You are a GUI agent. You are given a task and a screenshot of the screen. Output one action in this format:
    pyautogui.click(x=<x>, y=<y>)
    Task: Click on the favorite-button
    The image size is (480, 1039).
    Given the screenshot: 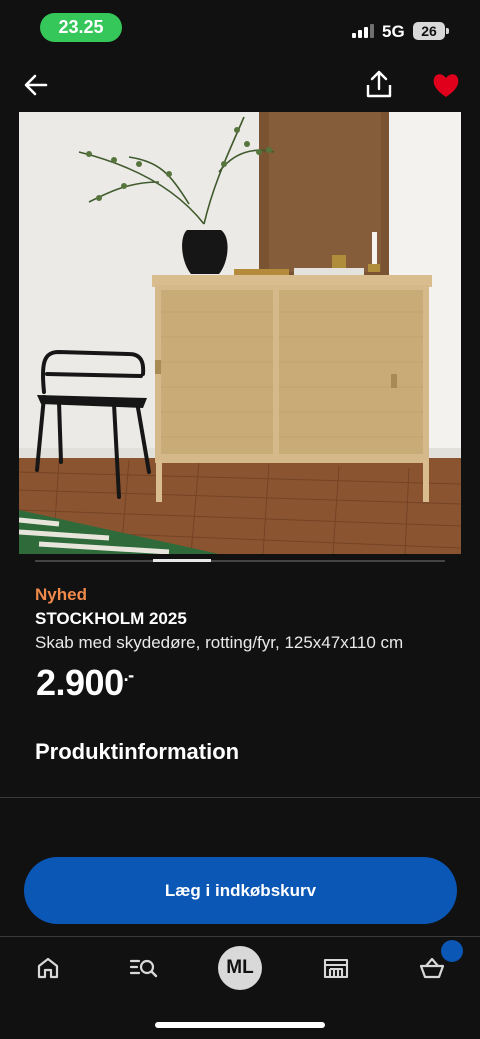 What is the action you would take?
    pyautogui.click(x=446, y=85)
    